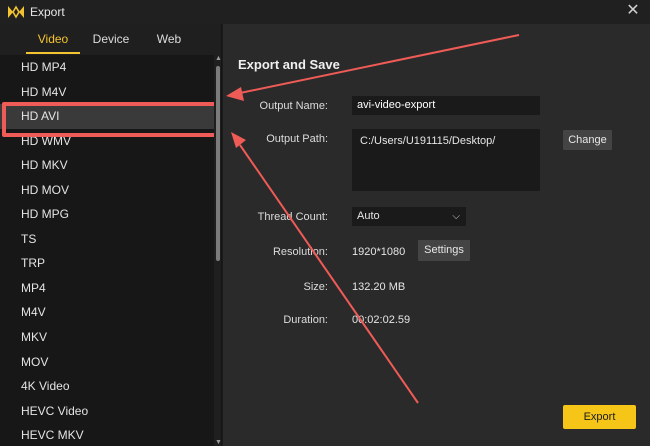  What do you see at coordinates (107, 288) in the screenshot?
I see `list-item: MP4` at bounding box center [107, 288].